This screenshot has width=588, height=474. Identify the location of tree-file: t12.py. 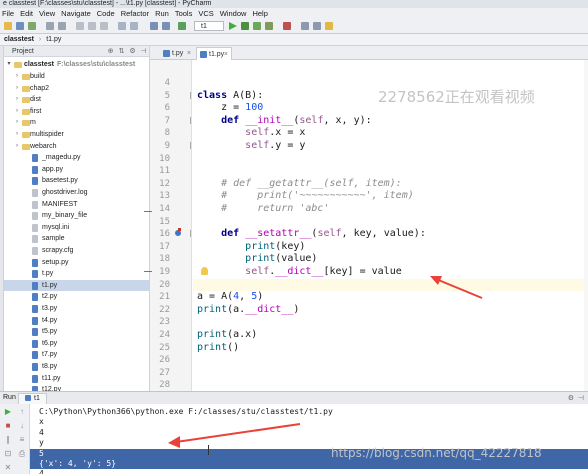
(76, 387).